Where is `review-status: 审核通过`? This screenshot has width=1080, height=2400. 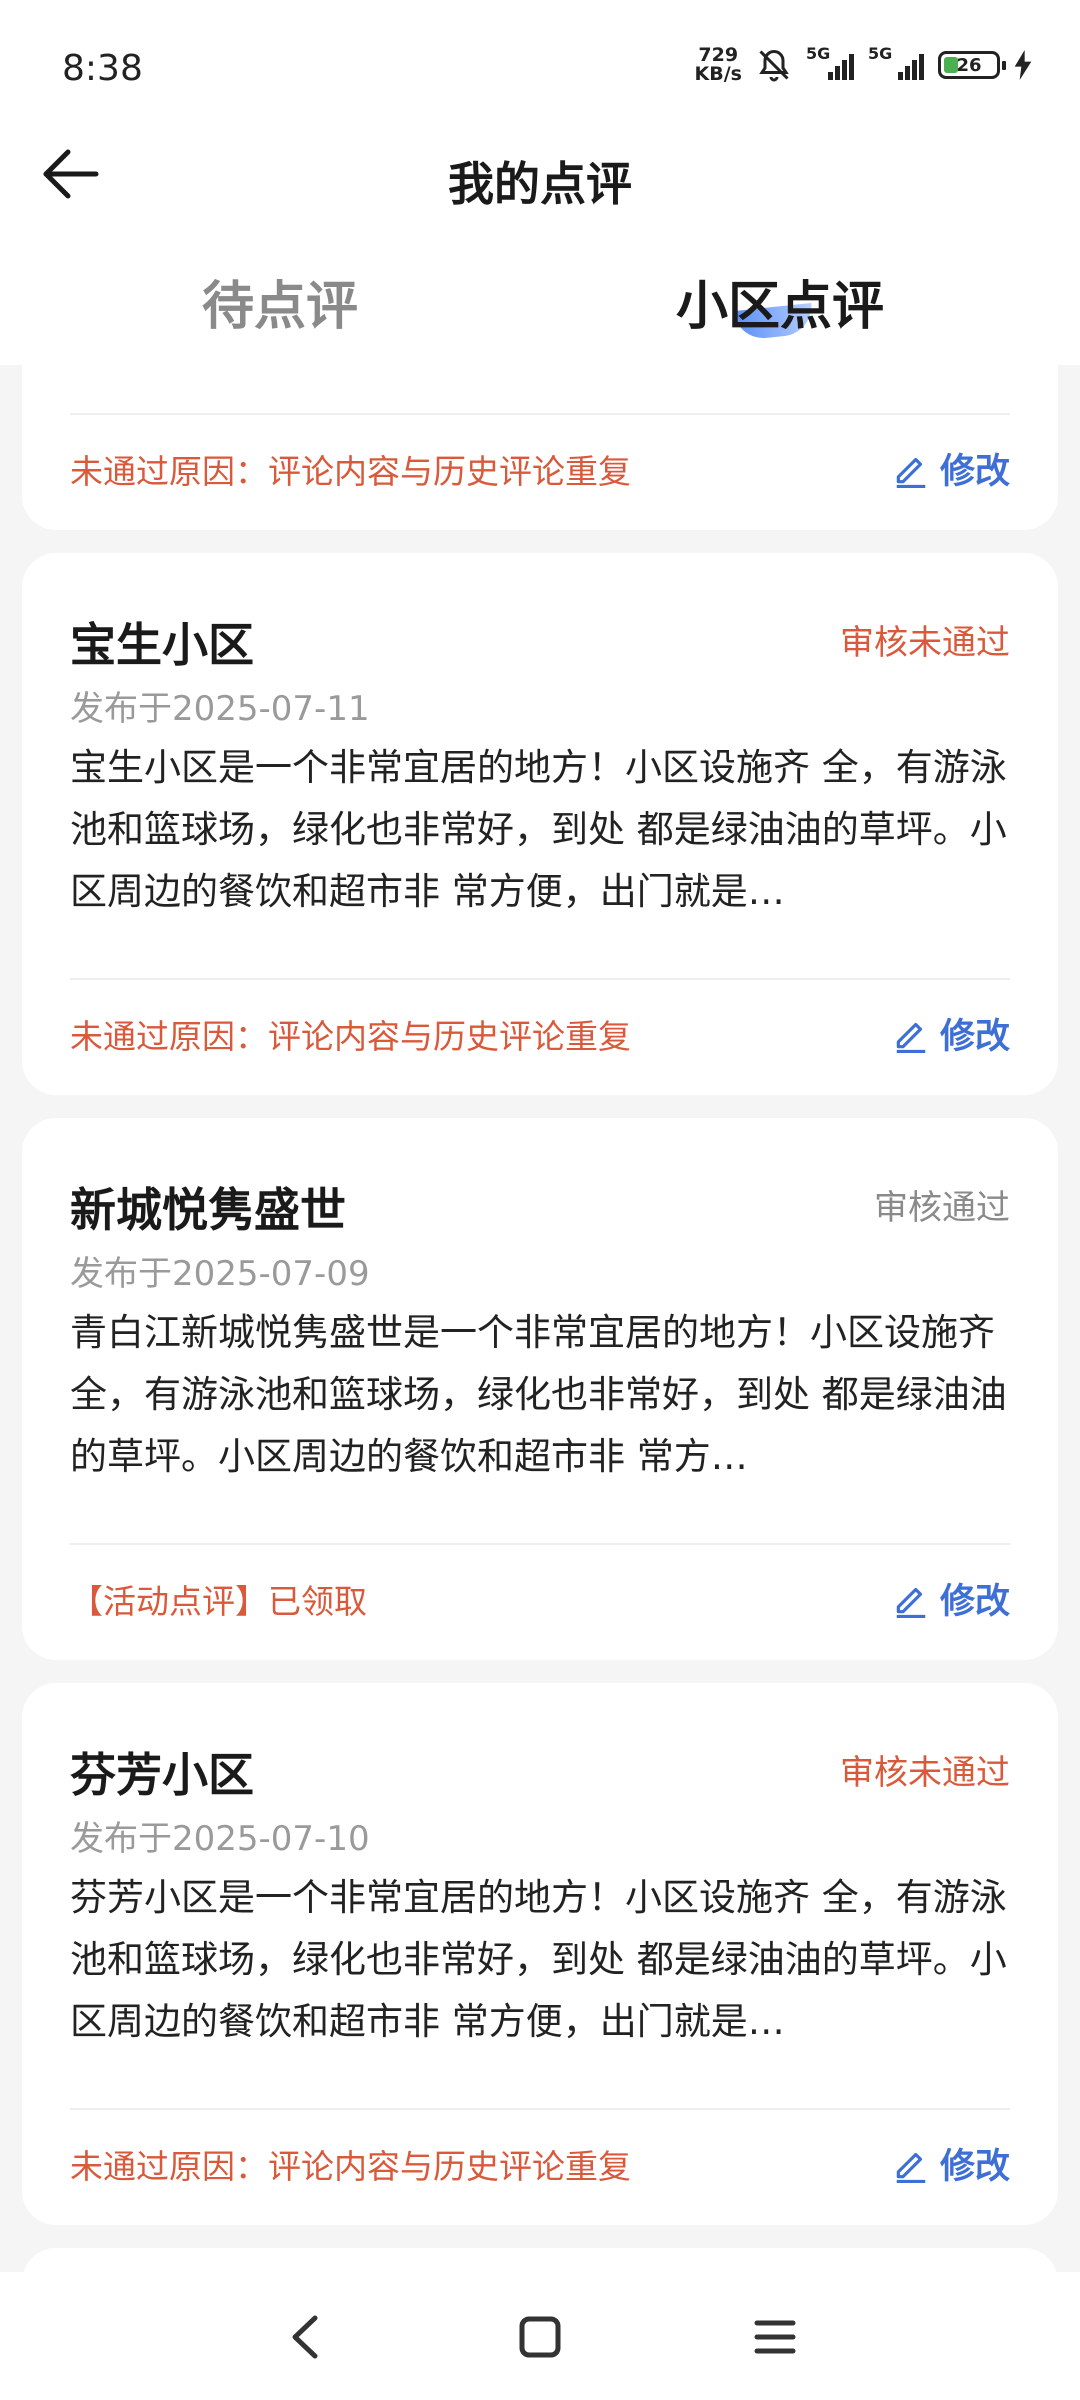
review-status: 审核通过 is located at coordinates (942, 1208).